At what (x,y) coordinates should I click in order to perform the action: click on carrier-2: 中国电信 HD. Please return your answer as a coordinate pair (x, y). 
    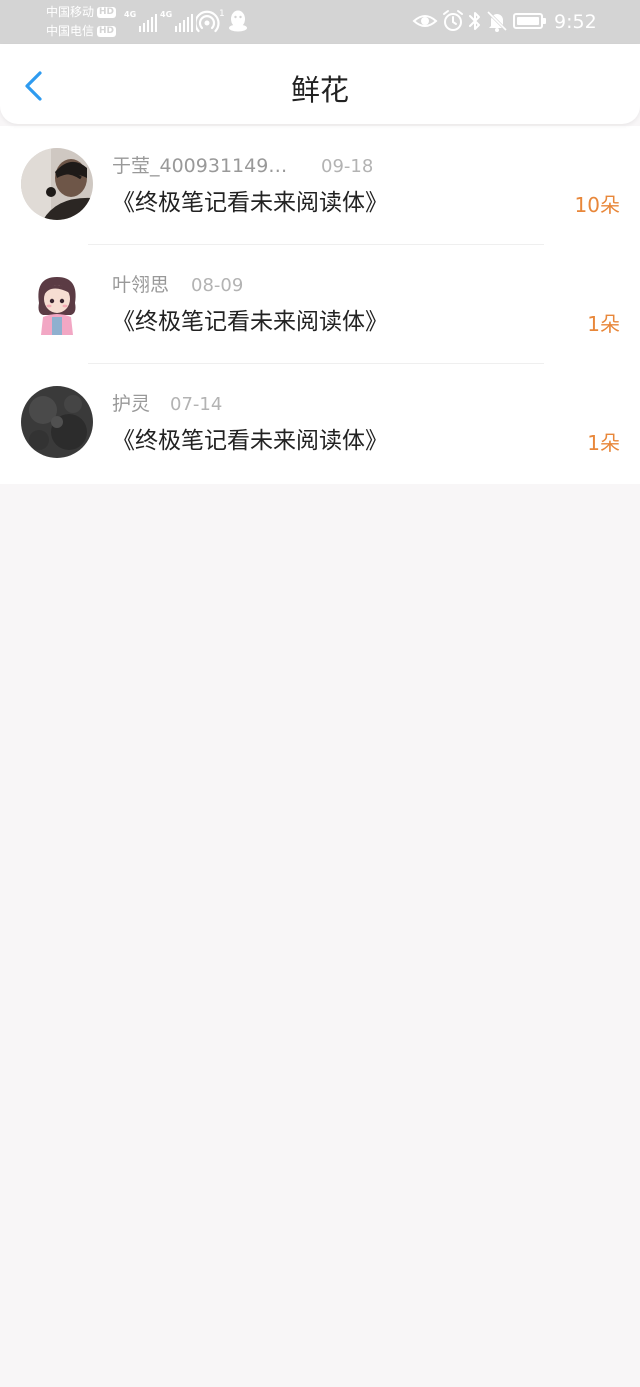
    Looking at the image, I should click on (81, 31).